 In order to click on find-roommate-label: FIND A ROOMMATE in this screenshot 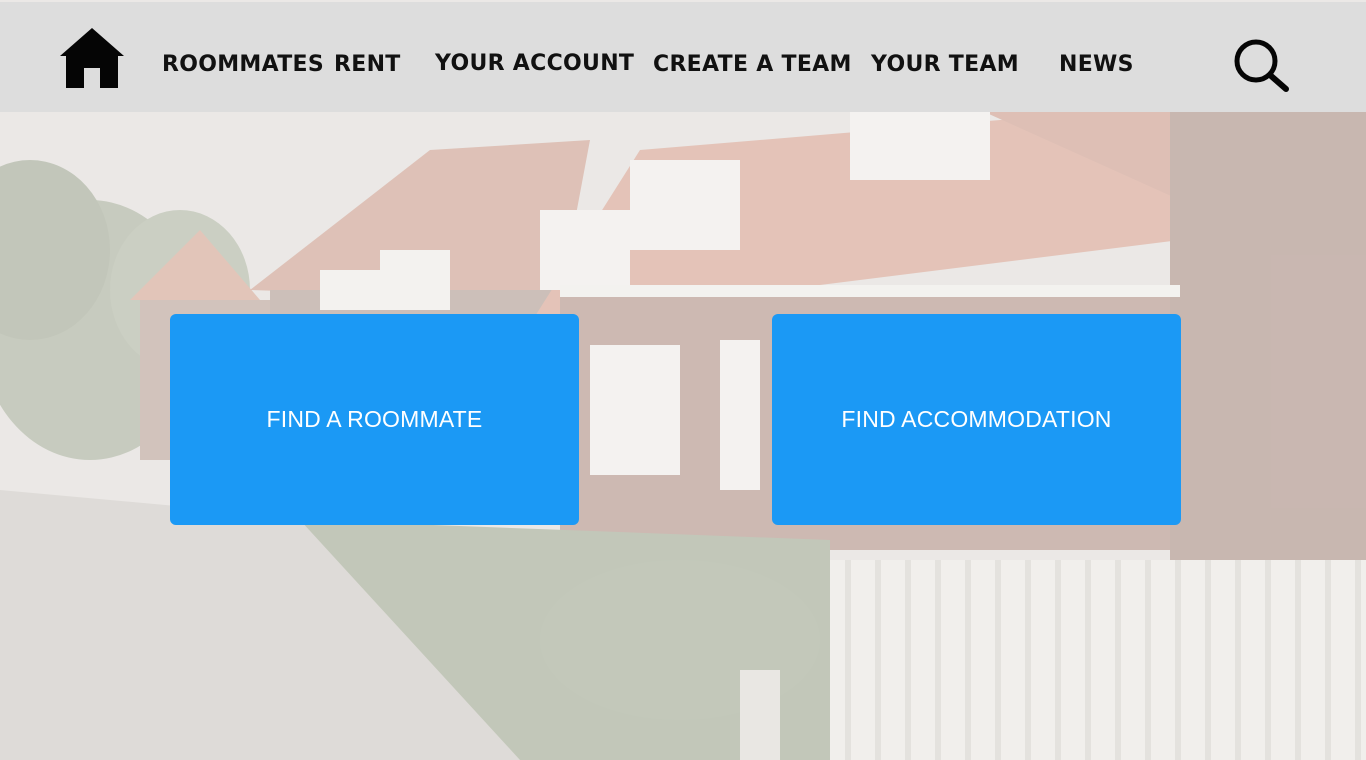, I will do `click(374, 419)`.